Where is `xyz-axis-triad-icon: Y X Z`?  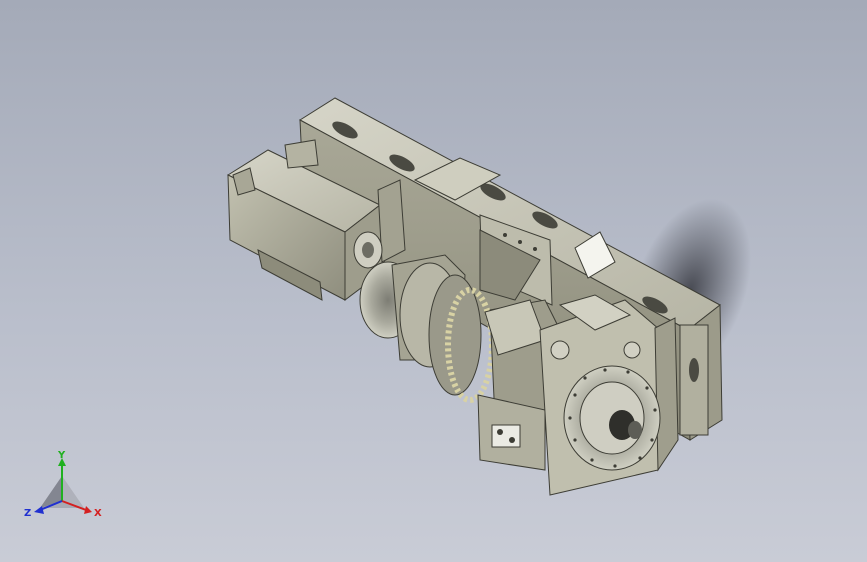
xyz-axis-triad-icon: Y X Z is located at coordinates (63, 484).